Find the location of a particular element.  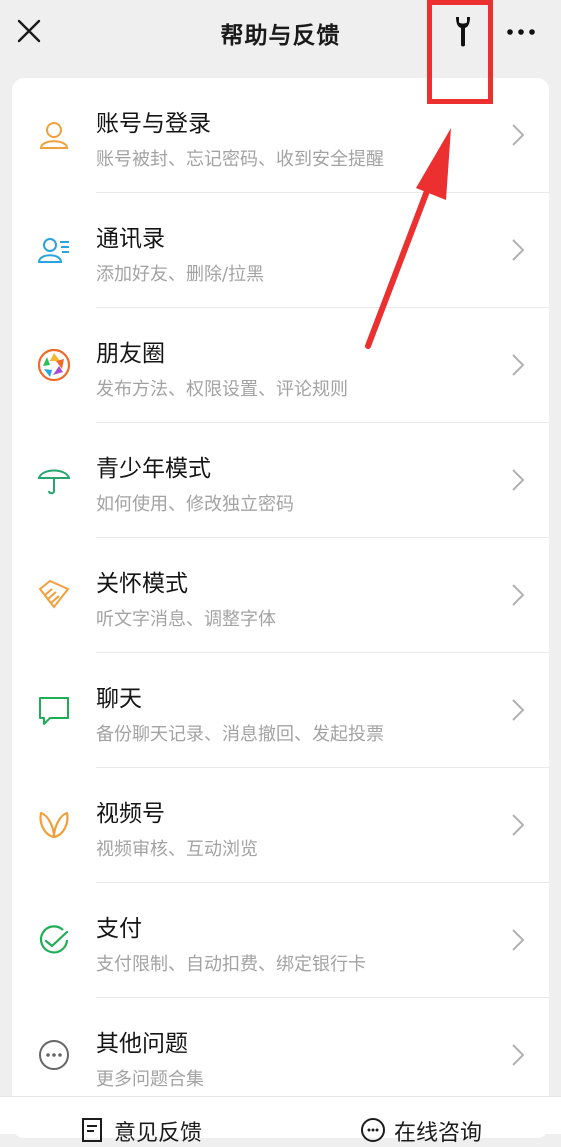

more-icon is located at coordinates (521, 32).